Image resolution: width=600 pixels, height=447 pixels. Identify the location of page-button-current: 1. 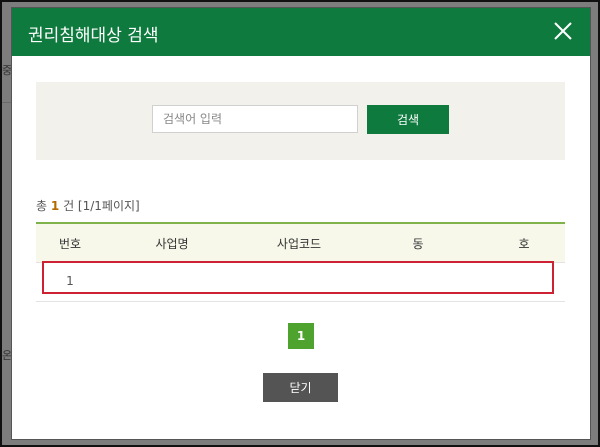
(301, 336).